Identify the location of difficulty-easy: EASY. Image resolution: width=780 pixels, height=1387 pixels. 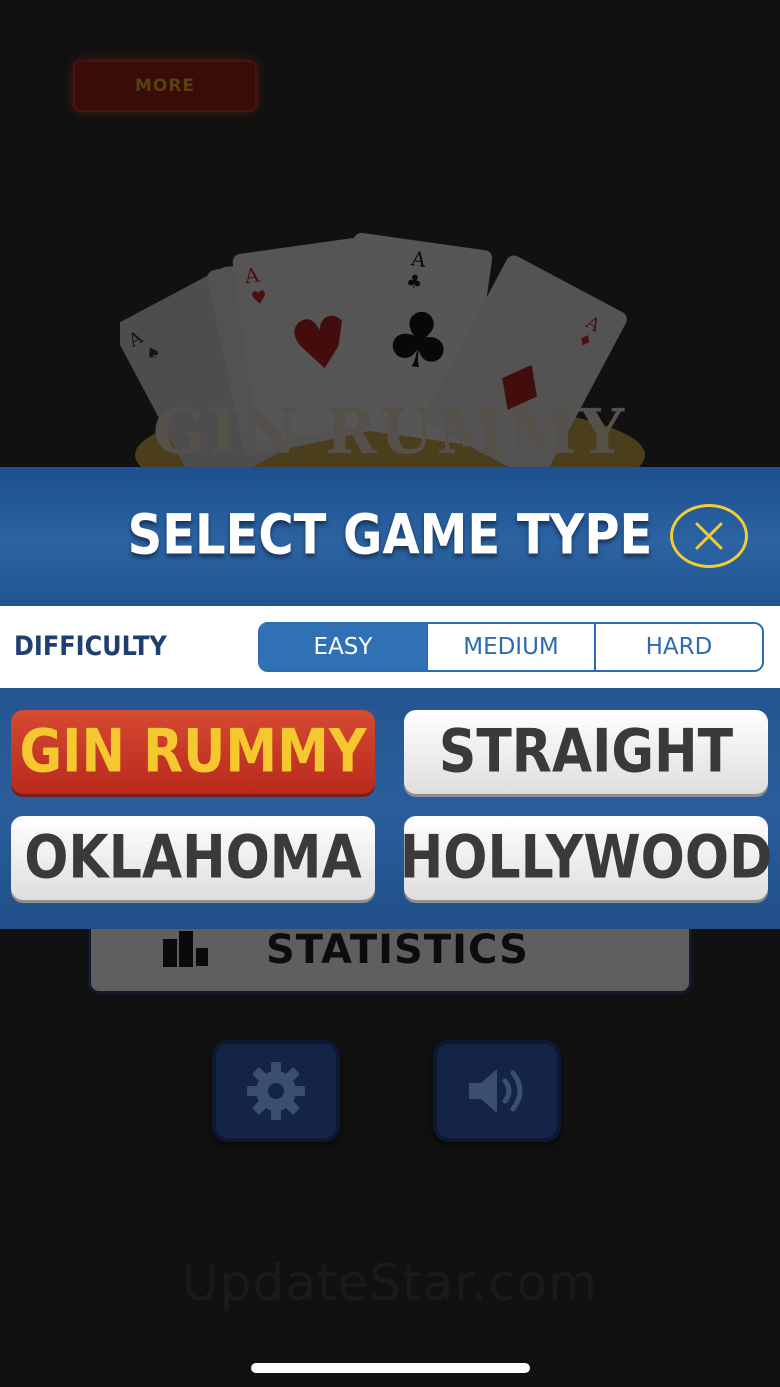
(344, 647).